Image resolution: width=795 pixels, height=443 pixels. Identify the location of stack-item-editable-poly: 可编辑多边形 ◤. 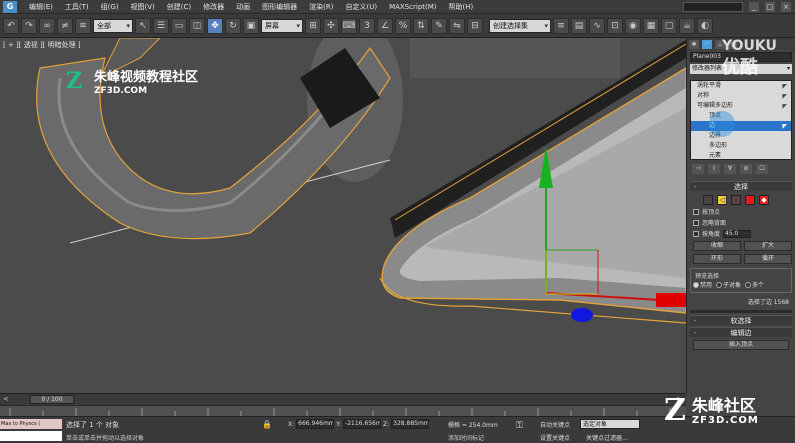
(741, 106).